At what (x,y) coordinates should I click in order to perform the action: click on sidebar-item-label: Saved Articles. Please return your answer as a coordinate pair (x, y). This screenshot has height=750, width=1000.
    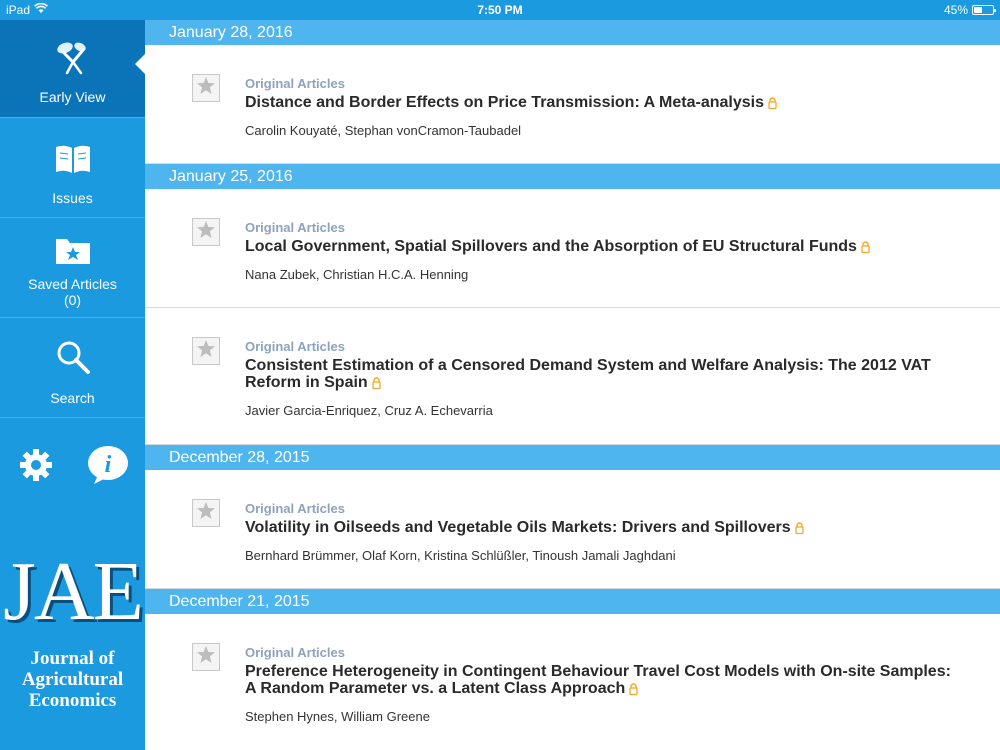
    Looking at the image, I should click on (72, 284).